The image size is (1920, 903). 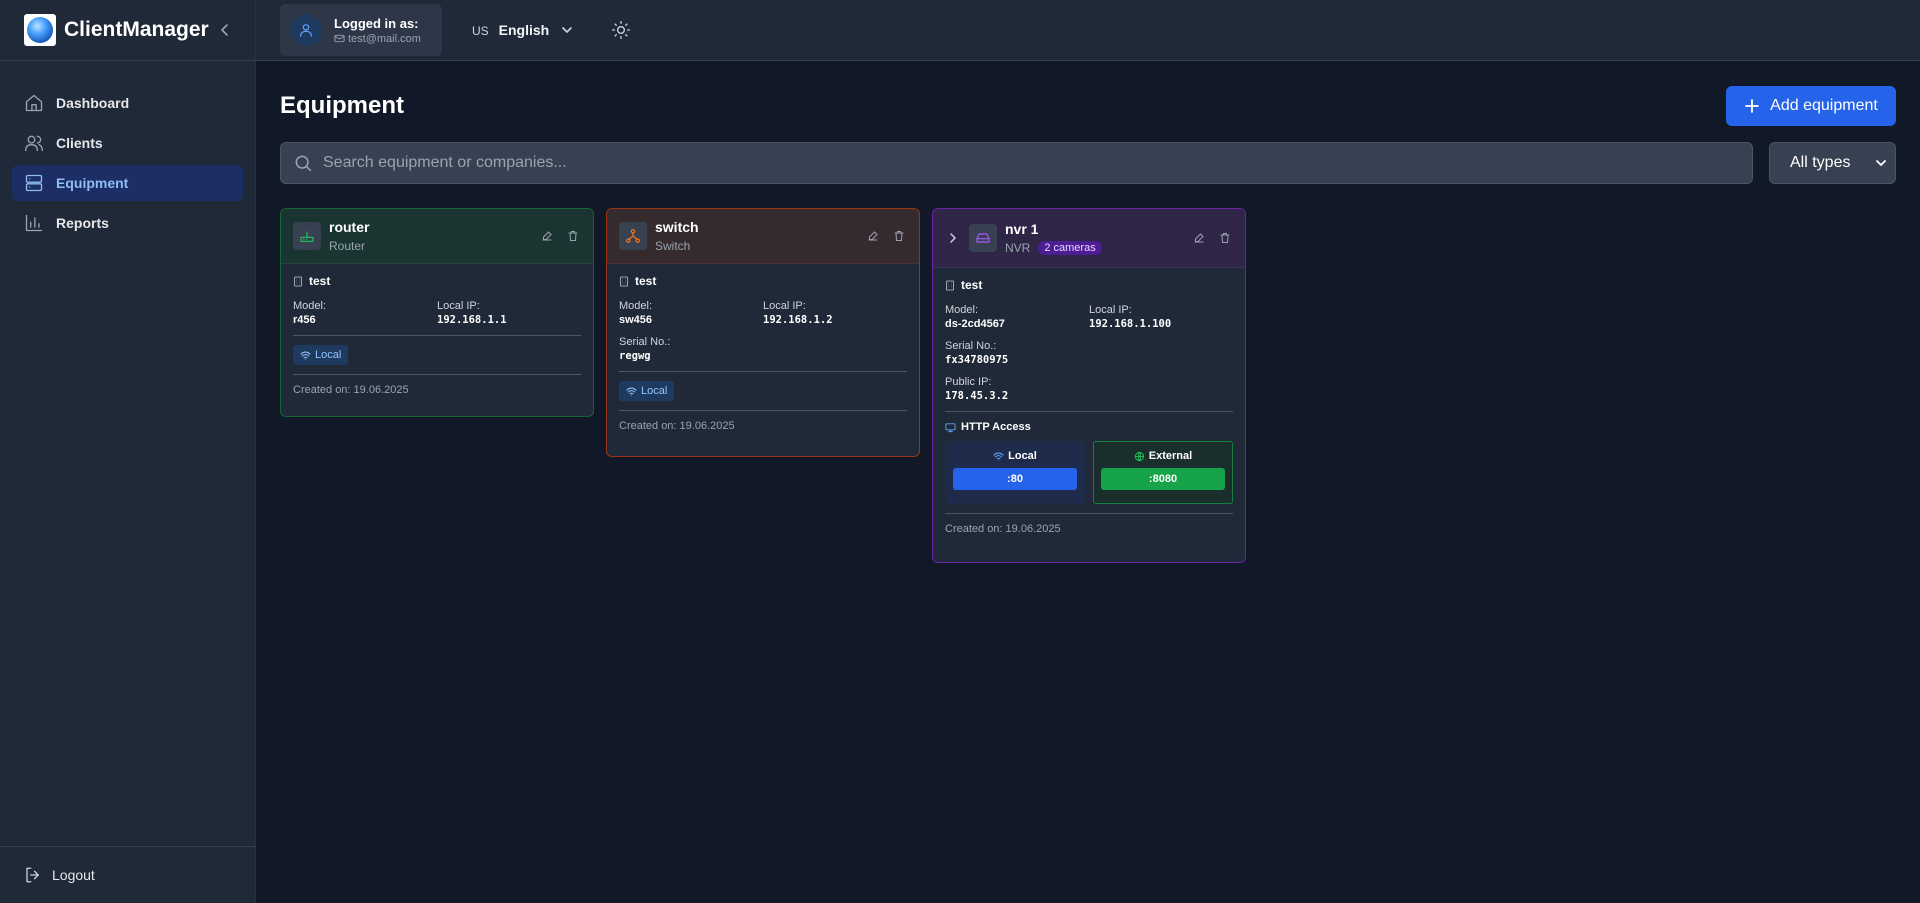 I want to click on router-icon, so click(x=307, y=236).